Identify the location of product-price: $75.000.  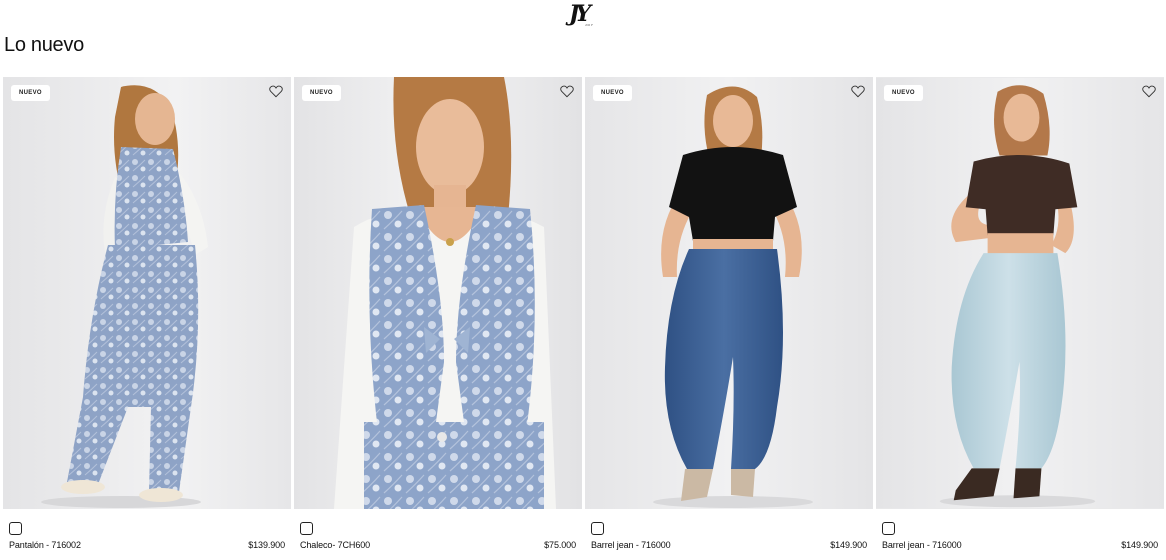
(560, 545).